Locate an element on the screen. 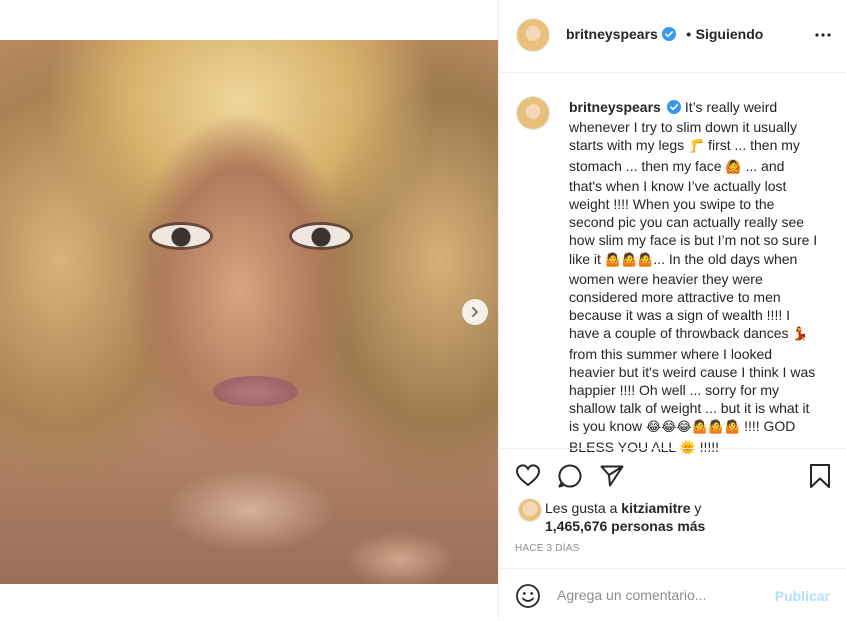 This screenshot has width=846, height=621. like-button is located at coordinates (528, 477).